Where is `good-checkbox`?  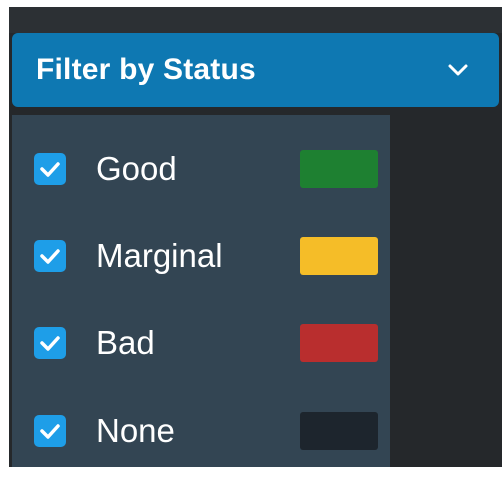 good-checkbox is located at coordinates (50, 169).